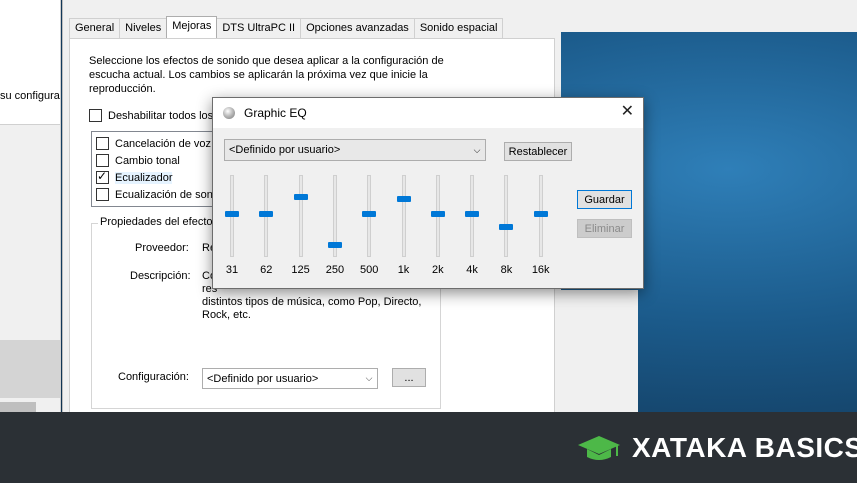 This screenshot has height=483, width=857. I want to click on description-line-4: Rock, etc., so click(226, 315).